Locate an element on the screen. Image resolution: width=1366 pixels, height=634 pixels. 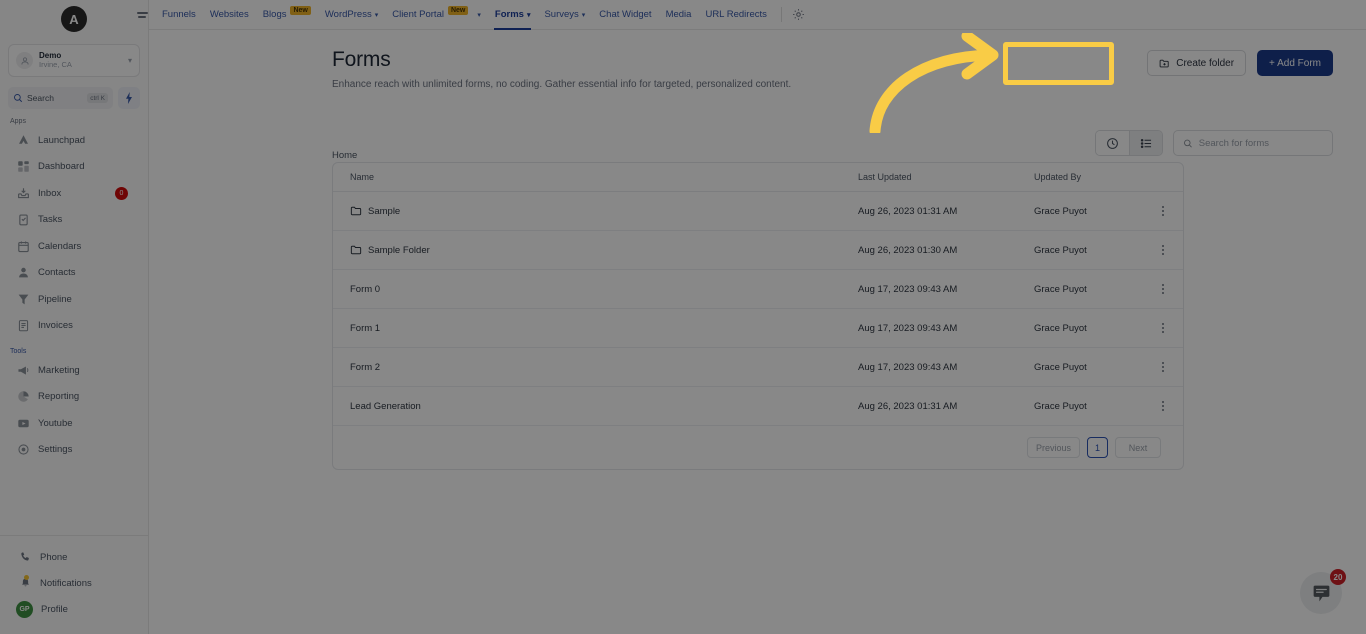
sidebar-item-label: Tasks is located at coordinates (50, 220).